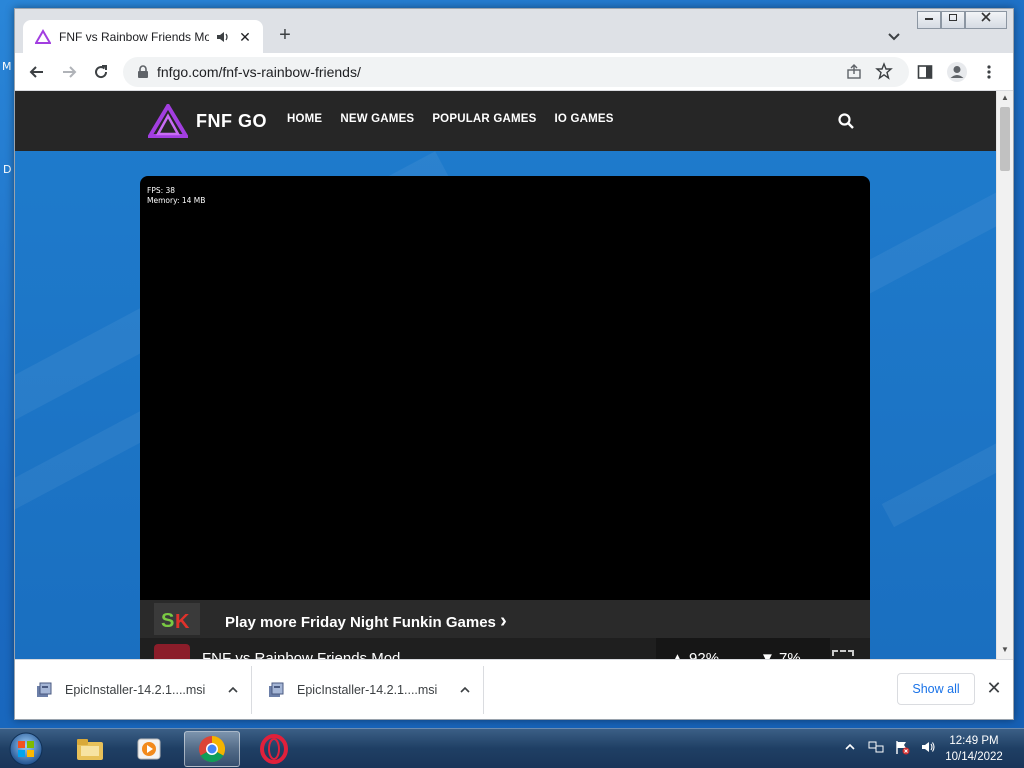 The width and height of the screenshot is (1024, 768). I want to click on reload-button, so click(101, 72).